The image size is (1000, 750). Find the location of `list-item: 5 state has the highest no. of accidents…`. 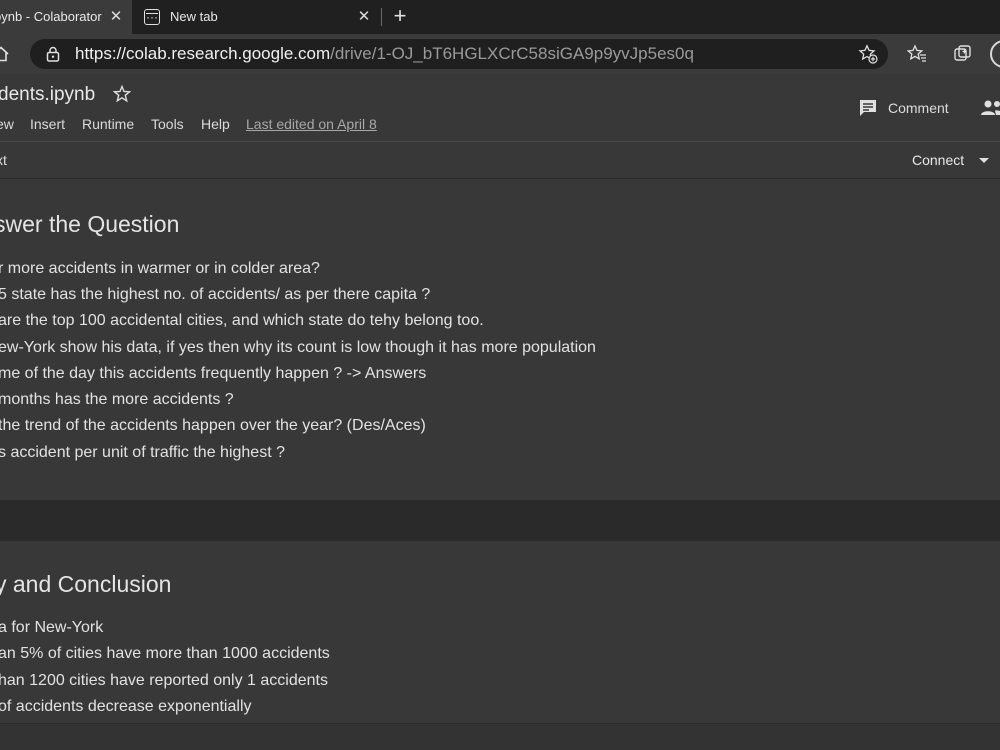

list-item: 5 state has the highest no. of accidents… is located at coordinates (215, 294).